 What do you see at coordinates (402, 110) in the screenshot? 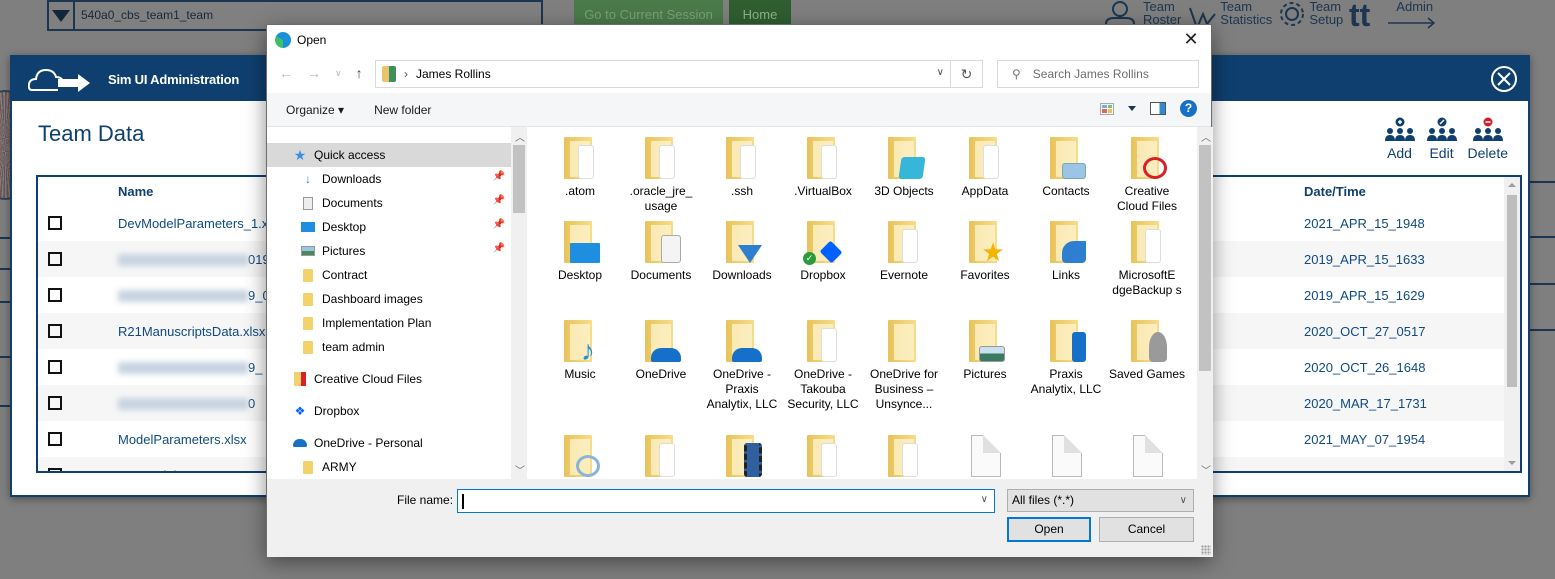
I see `new-folder-button: New folder` at bounding box center [402, 110].